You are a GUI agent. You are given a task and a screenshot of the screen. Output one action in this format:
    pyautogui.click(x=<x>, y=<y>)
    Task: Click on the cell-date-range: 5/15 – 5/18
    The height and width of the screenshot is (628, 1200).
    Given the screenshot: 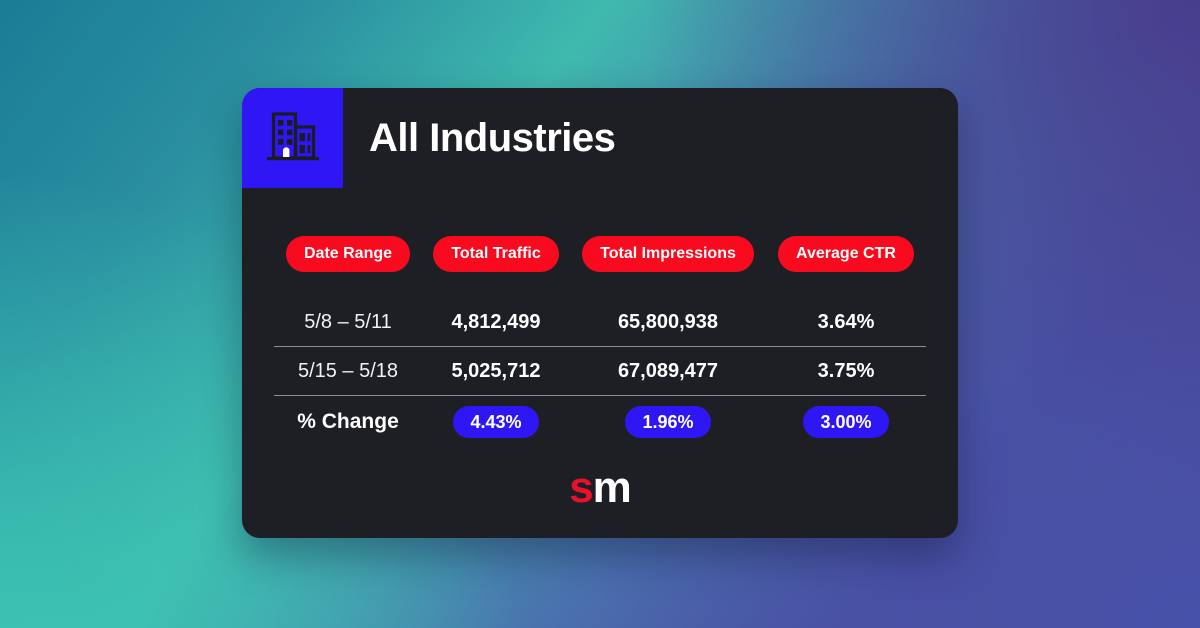 What is the action you would take?
    pyautogui.click(x=348, y=371)
    